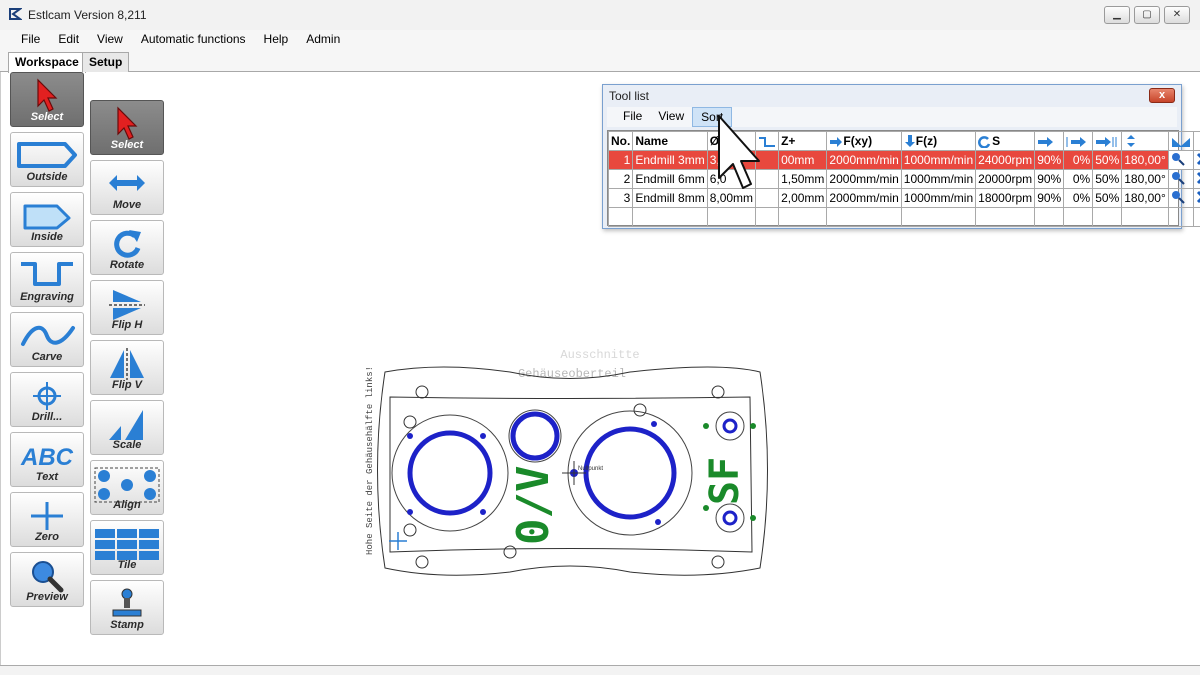 The width and height of the screenshot is (1200, 675). What do you see at coordinates (1005, 179) in the screenshot?
I see `row-spindle: 20000rpm` at bounding box center [1005, 179].